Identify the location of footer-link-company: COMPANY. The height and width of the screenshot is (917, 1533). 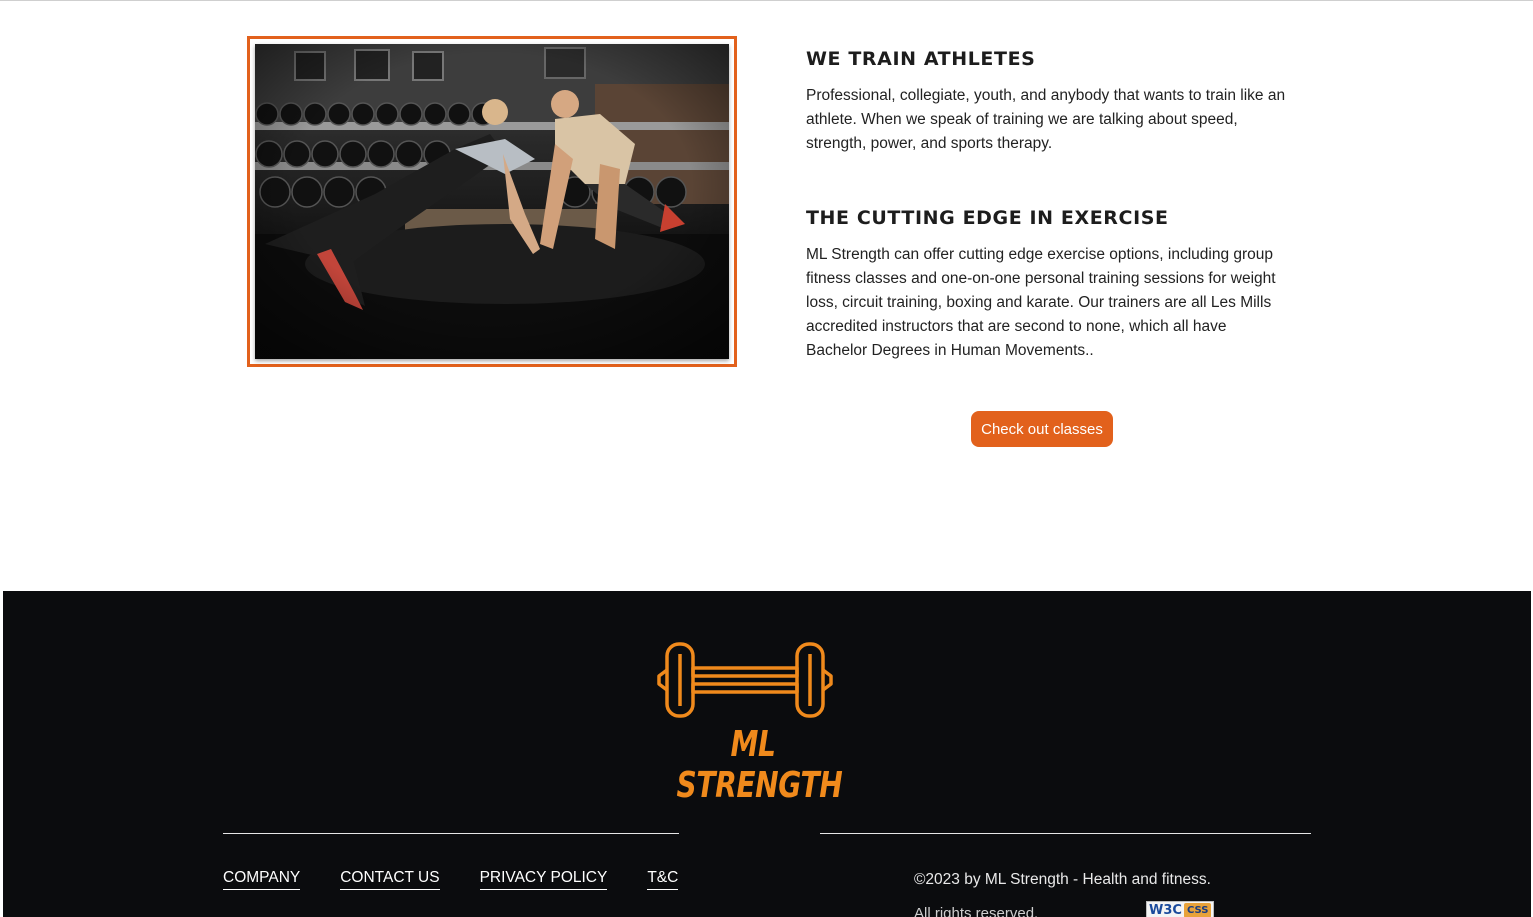
(262, 879).